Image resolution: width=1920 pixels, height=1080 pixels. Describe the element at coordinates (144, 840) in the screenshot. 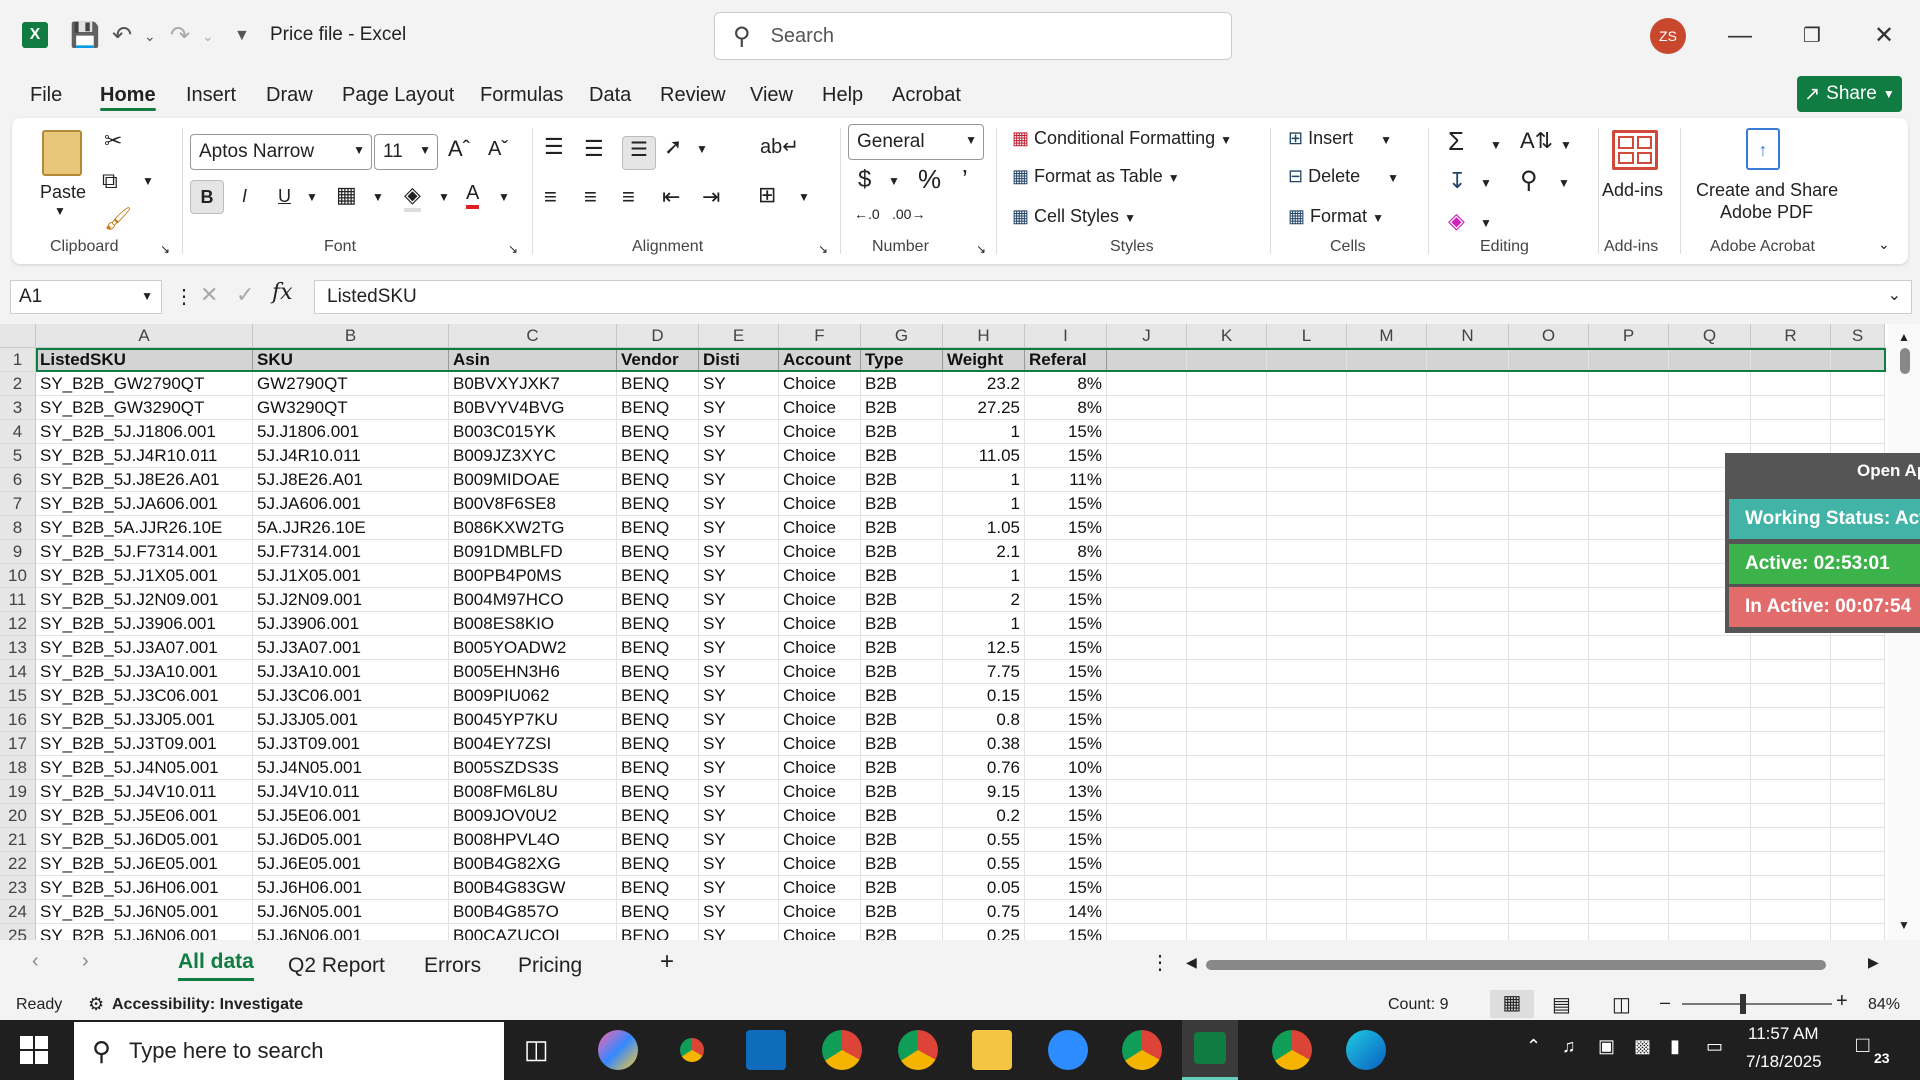

I see `data-cell: SY_B2B_5J.J6D05.001` at that location.